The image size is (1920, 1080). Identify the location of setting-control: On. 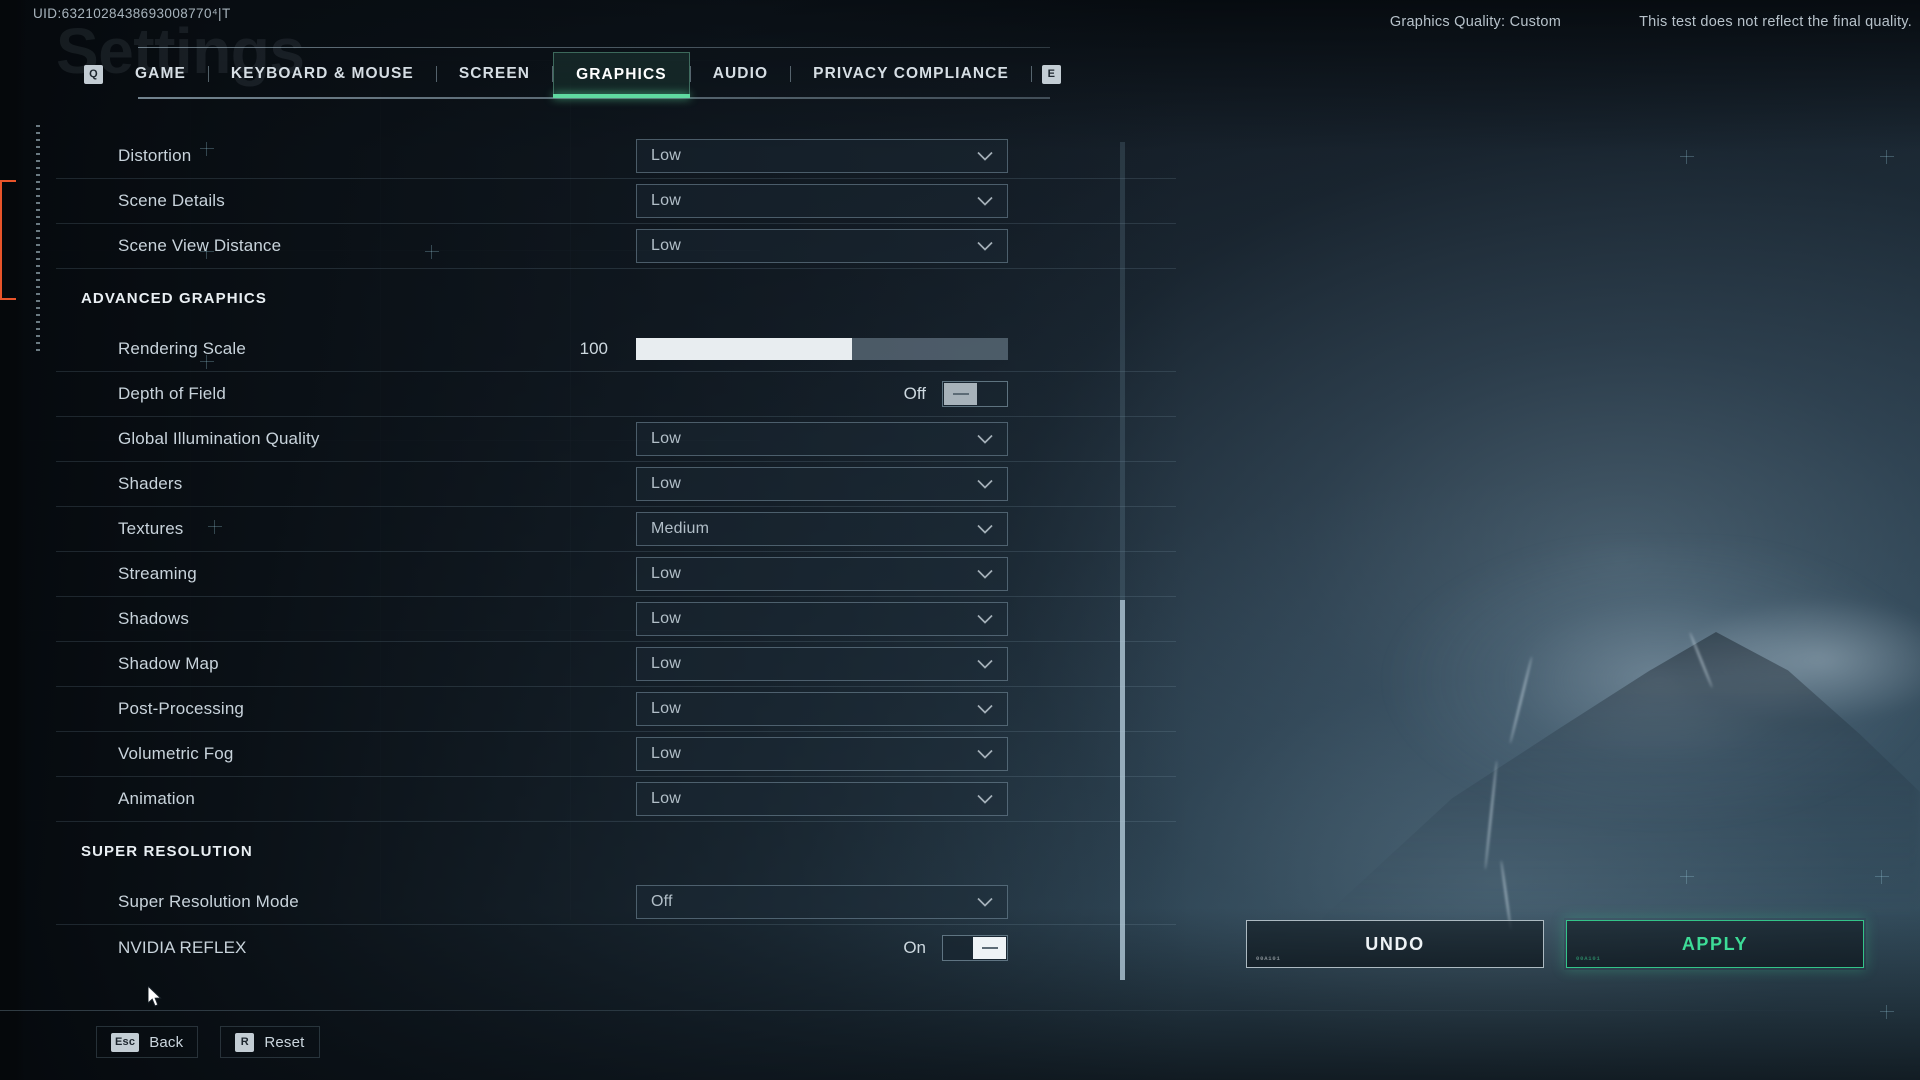
(955, 947).